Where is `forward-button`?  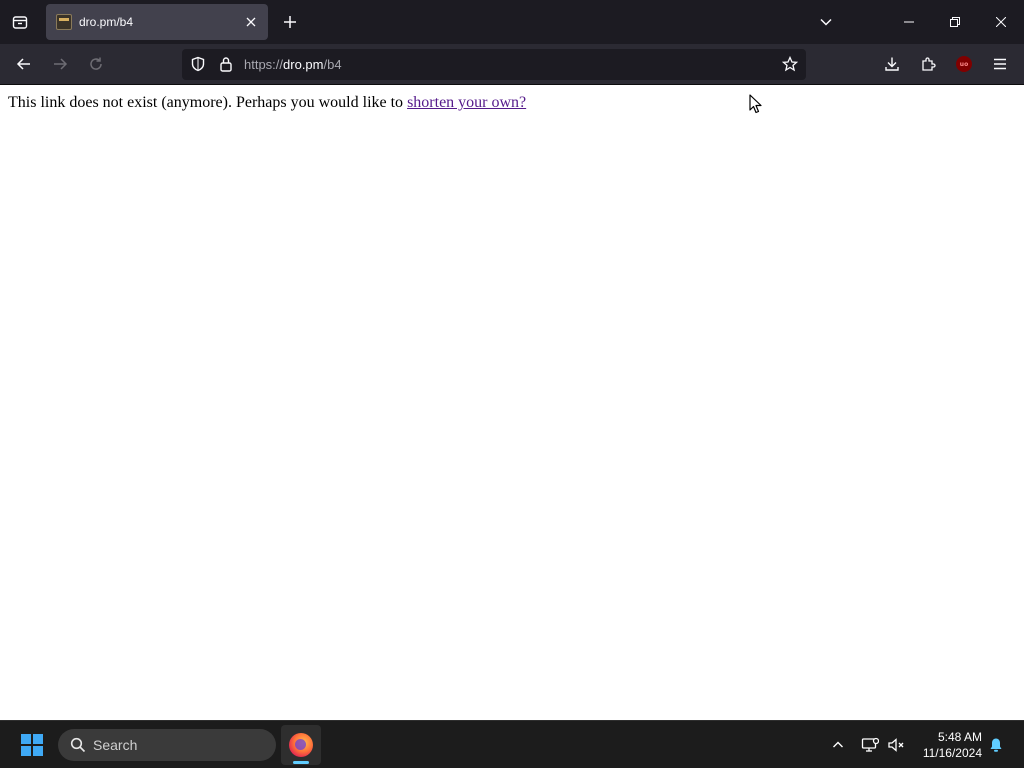
forward-button is located at coordinates (60, 64).